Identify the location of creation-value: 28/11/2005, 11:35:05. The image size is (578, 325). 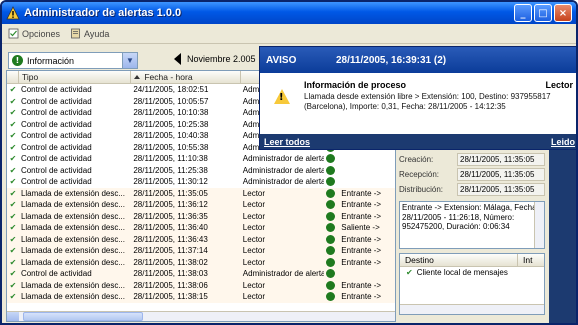
(501, 159).